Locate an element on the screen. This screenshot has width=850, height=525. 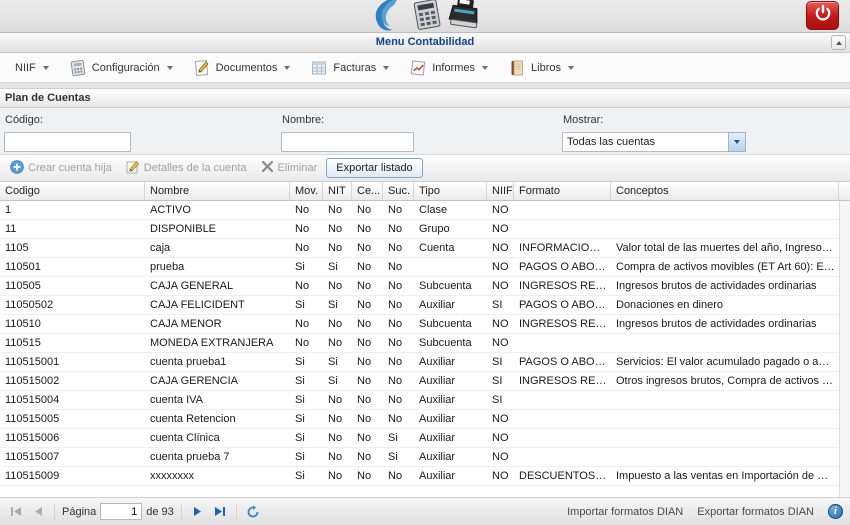
cell-codigo: 110515 is located at coordinates (23, 343).